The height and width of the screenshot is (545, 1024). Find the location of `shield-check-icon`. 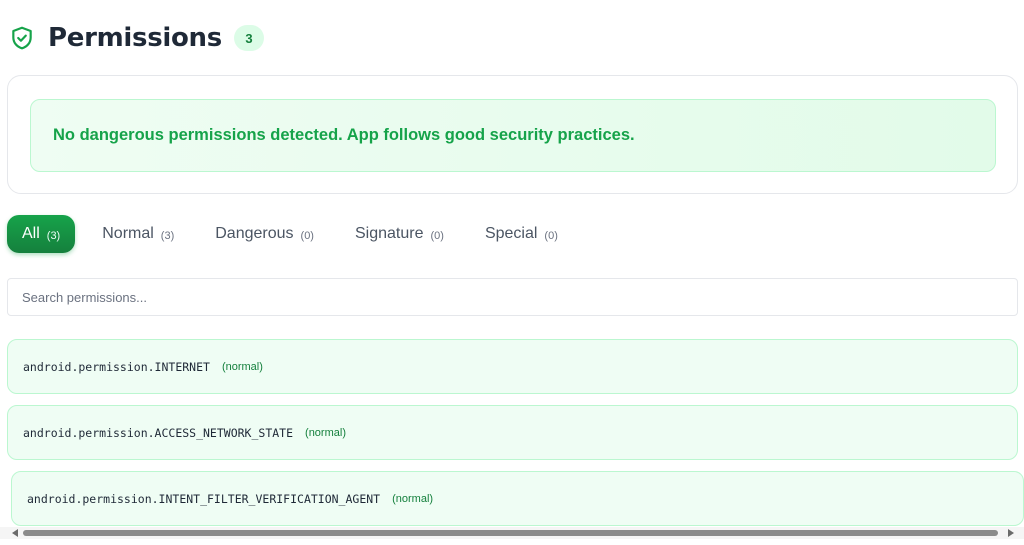

shield-check-icon is located at coordinates (22, 38).